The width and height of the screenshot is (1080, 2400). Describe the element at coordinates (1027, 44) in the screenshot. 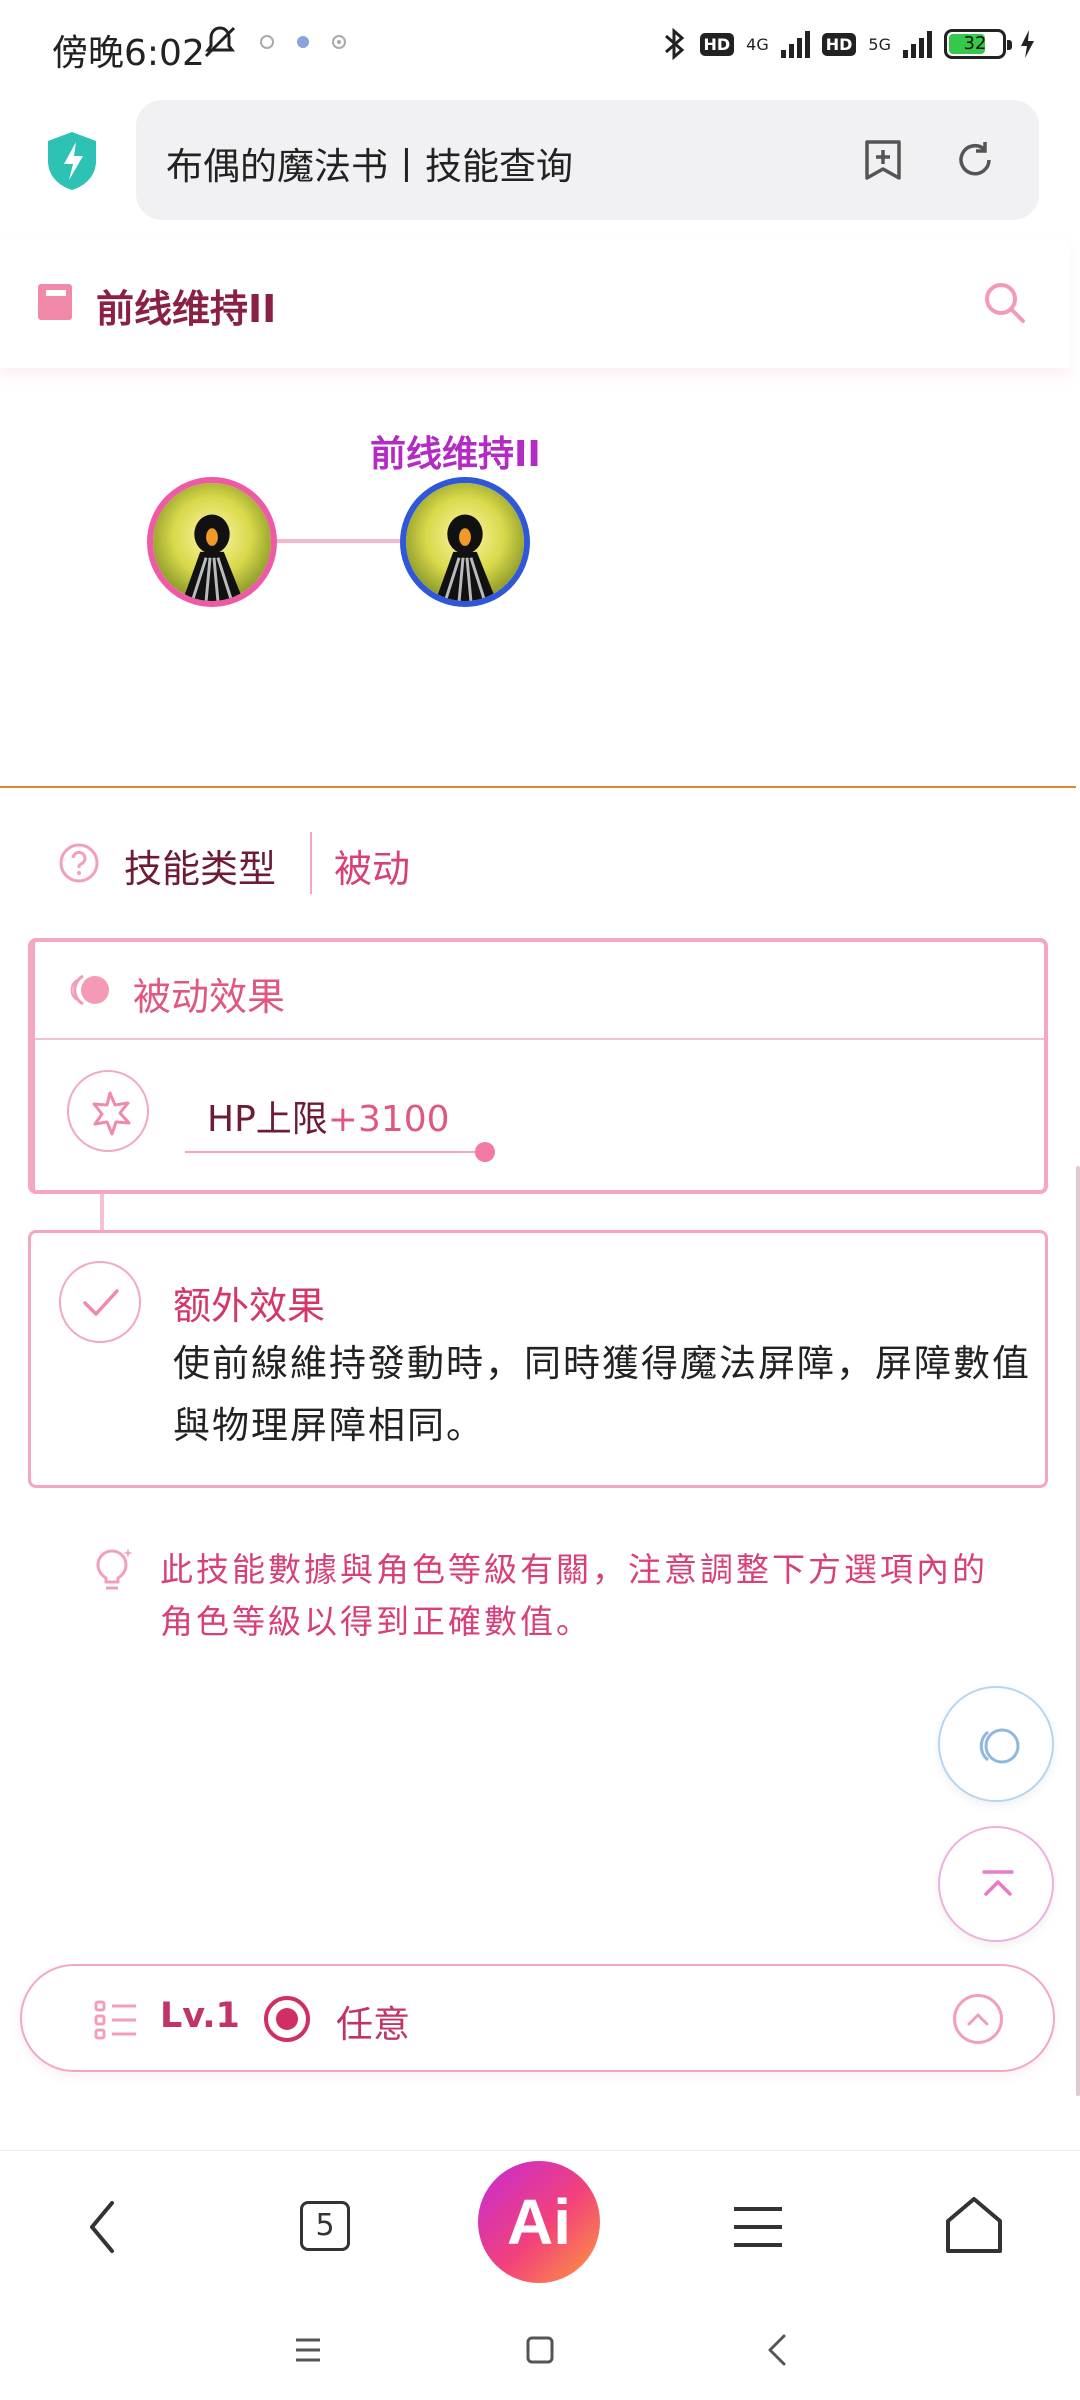

I see `charging-icon` at that location.